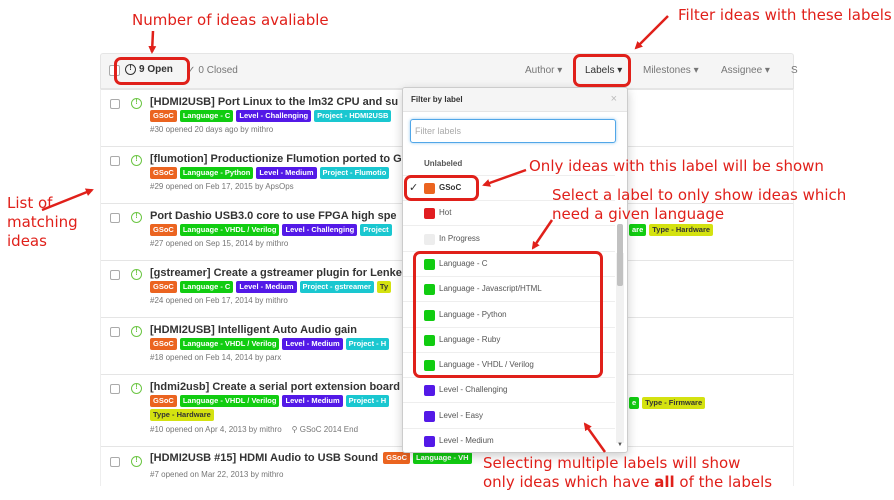 The height and width of the screenshot is (500, 894). What do you see at coordinates (542, 234) in the screenshot?
I see `arrow-to-languages` at bounding box center [542, 234].